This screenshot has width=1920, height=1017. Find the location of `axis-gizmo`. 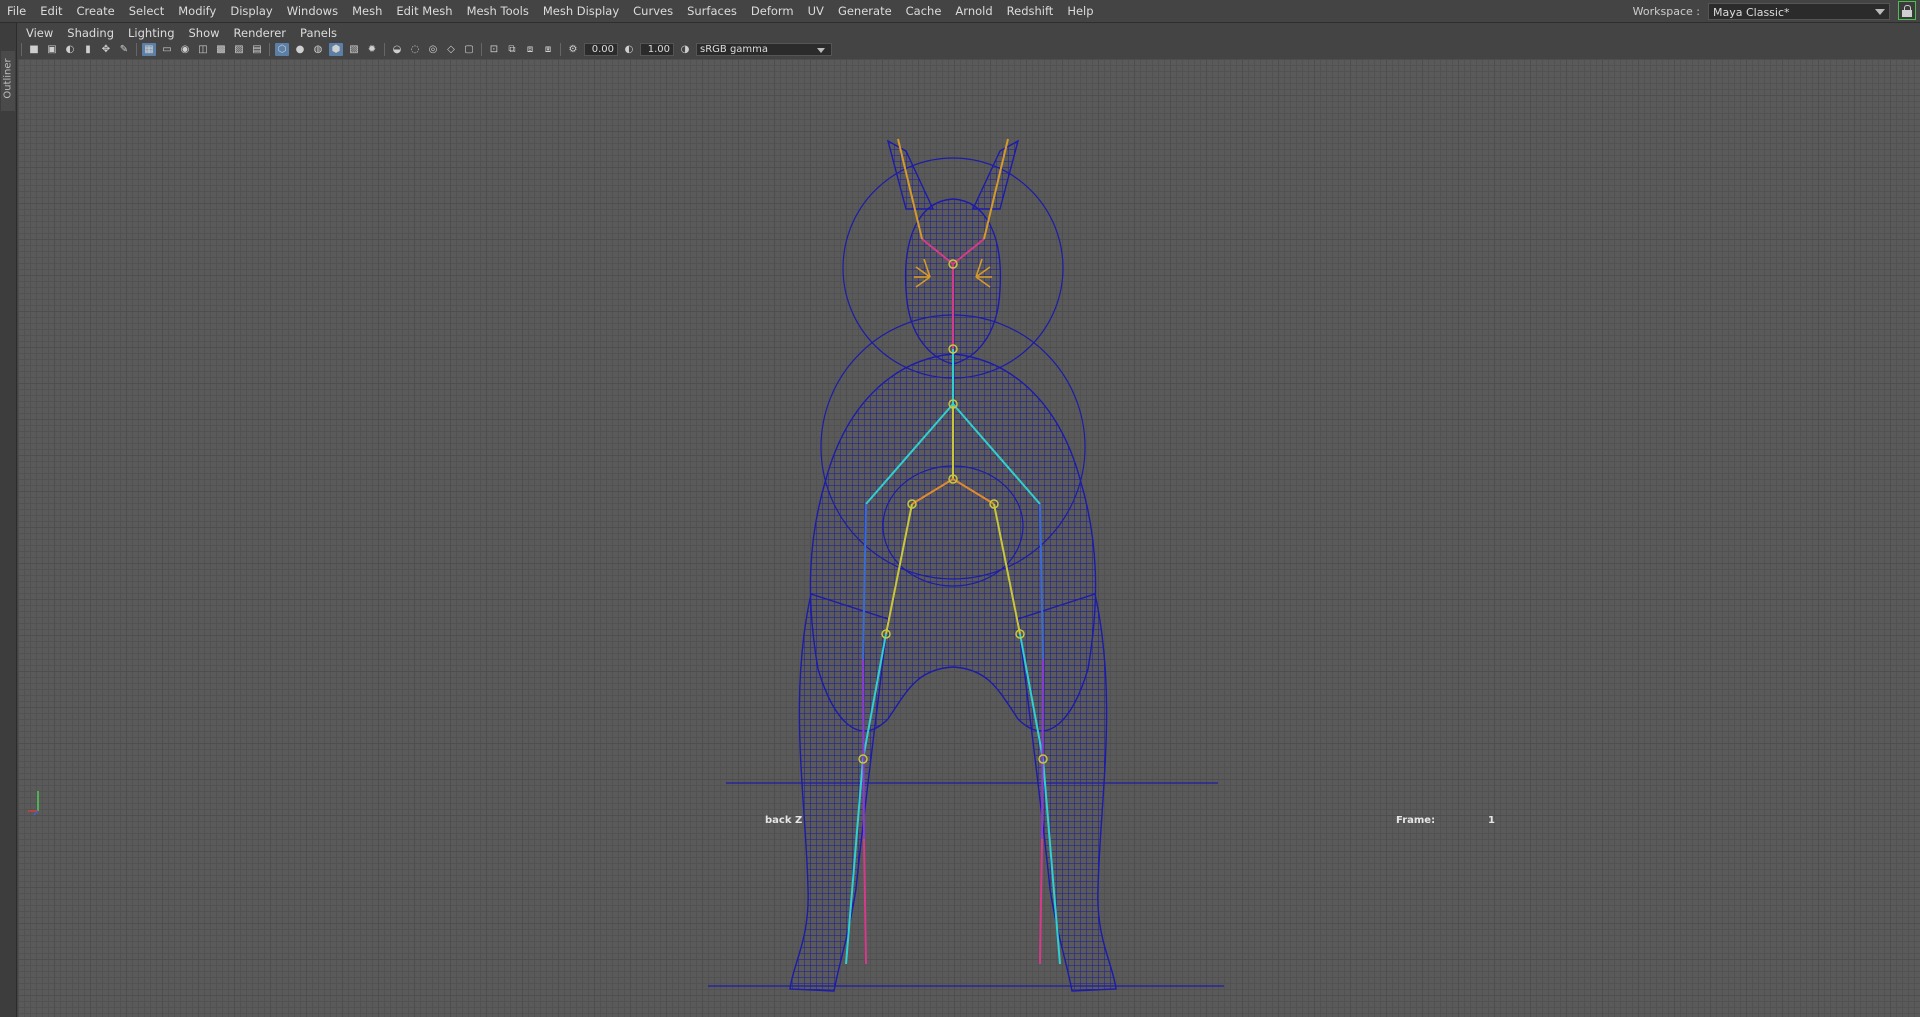

axis-gizmo is located at coordinates (33, 803).